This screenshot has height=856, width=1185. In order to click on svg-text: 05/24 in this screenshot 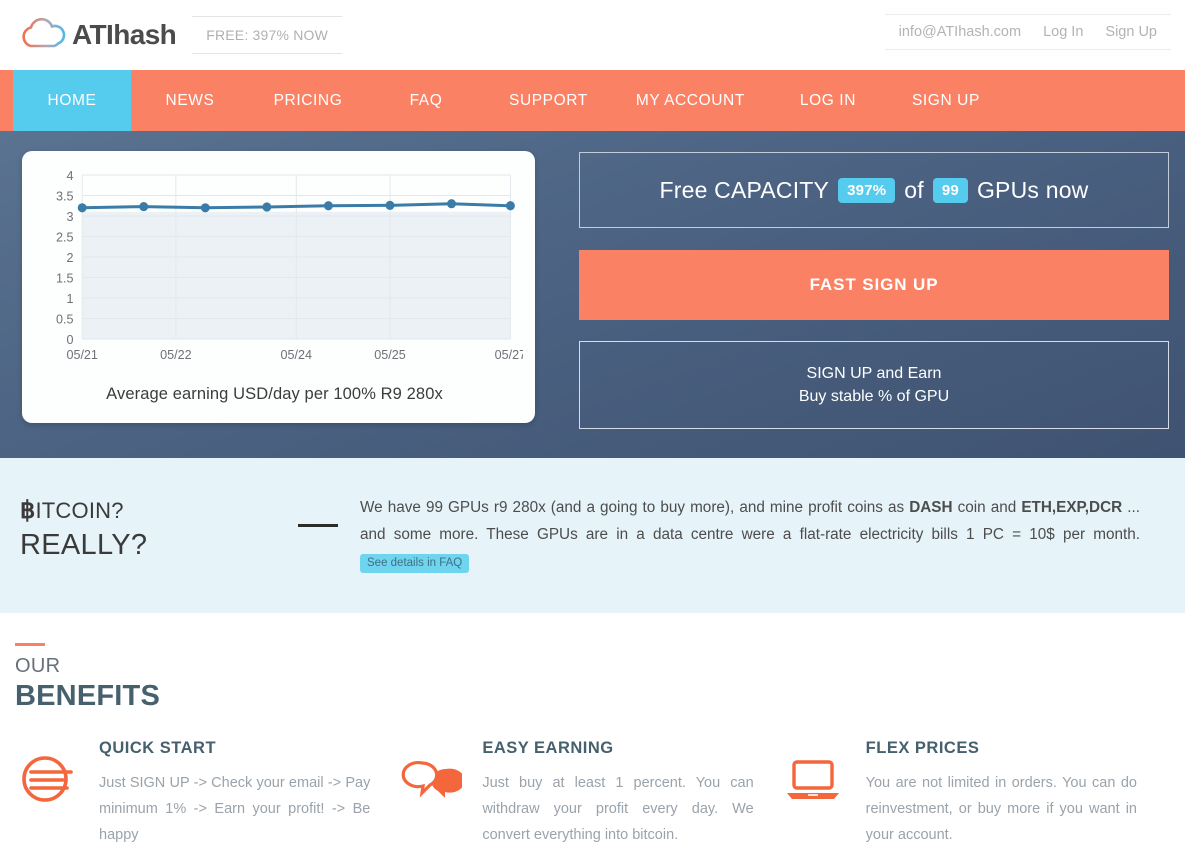, I will do `click(296, 354)`.